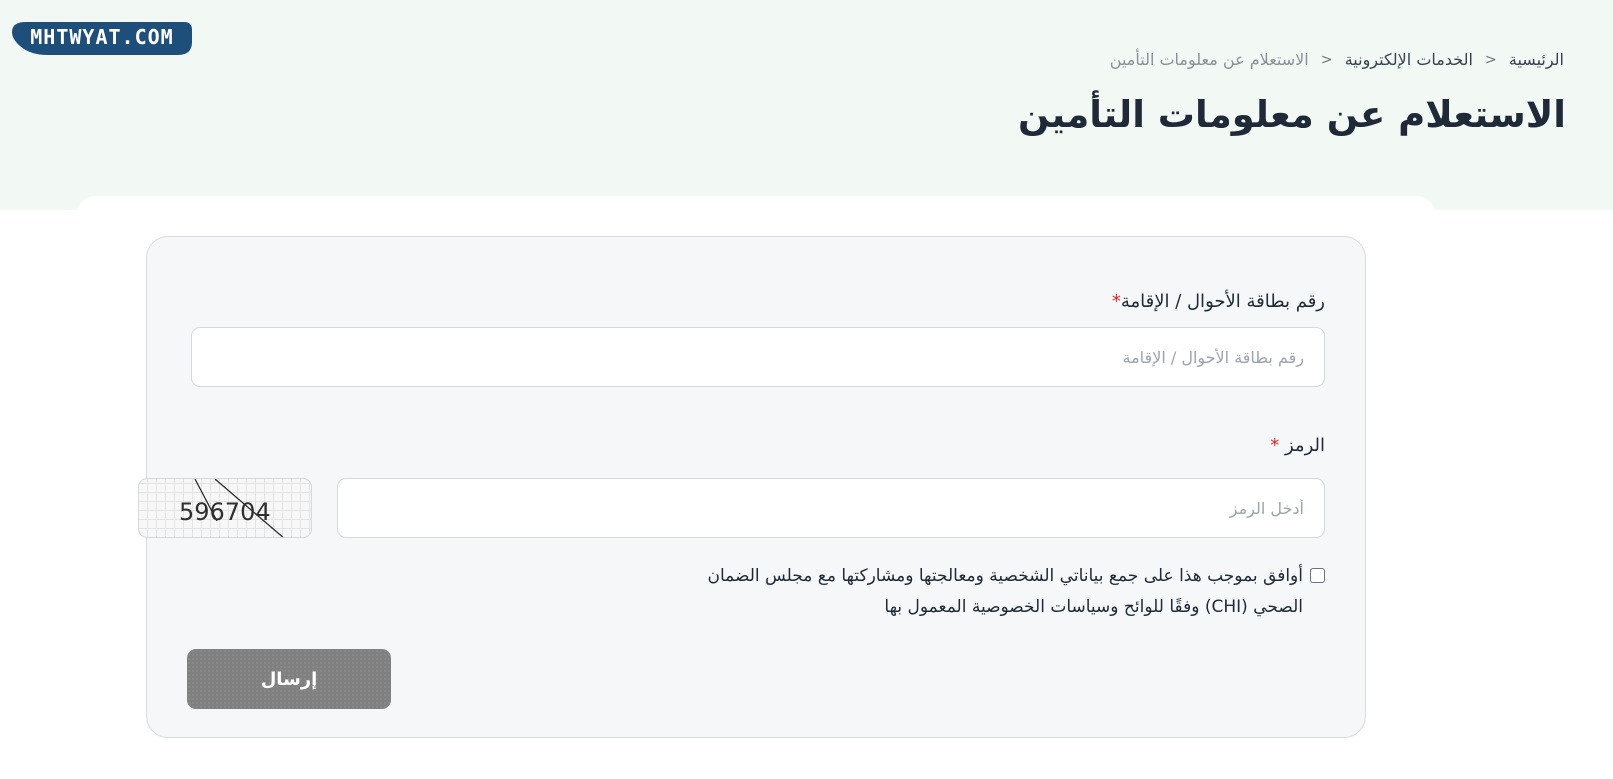 This screenshot has height=779, width=1613. I want to click on logo-text: MHTWYAT.COM, so click(102, 37).